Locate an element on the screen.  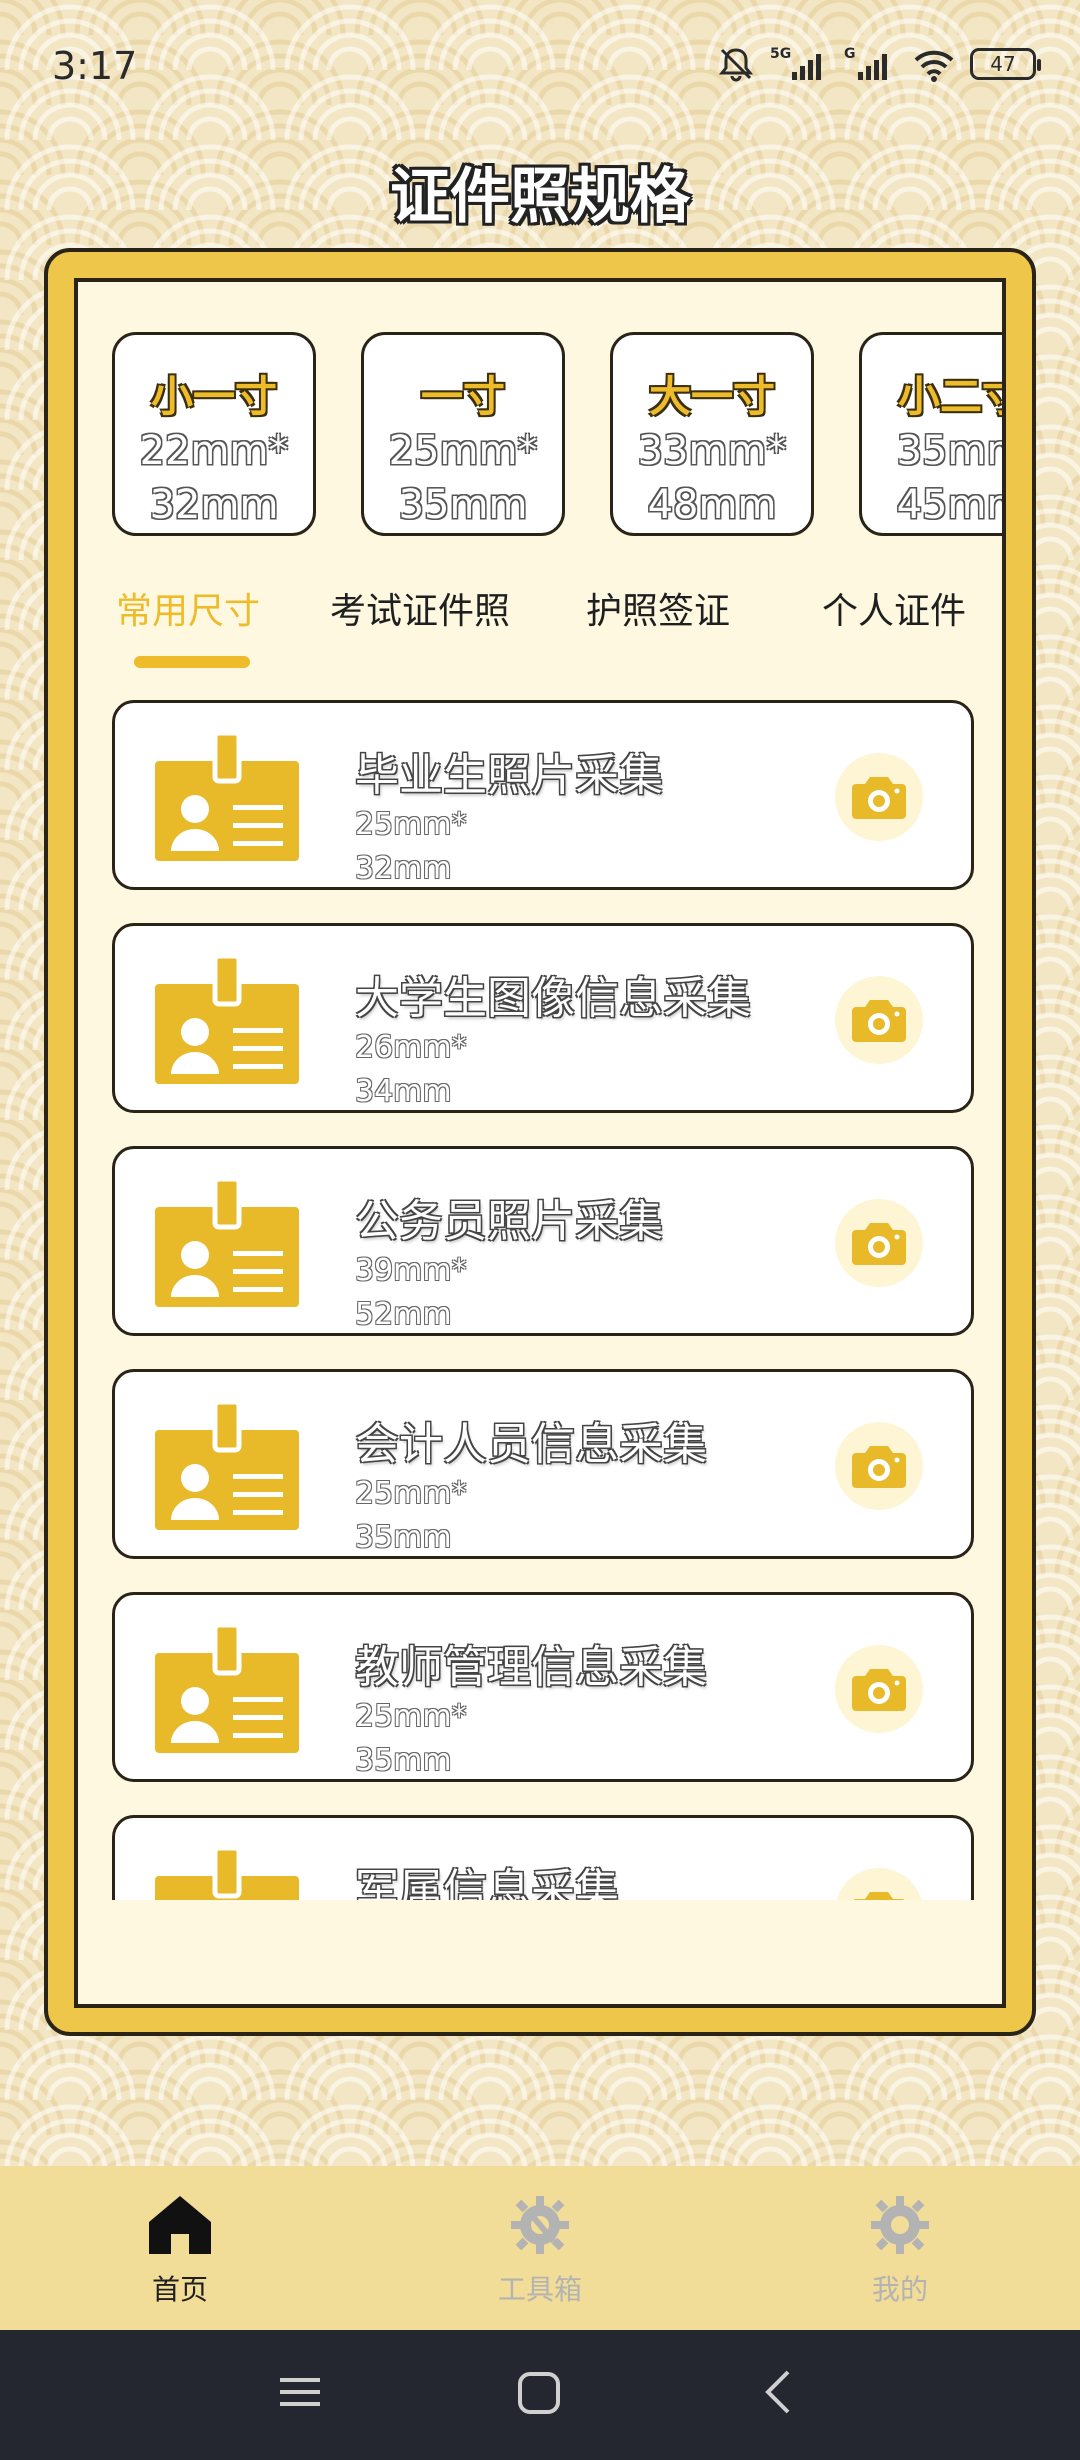
tab-passport-visa: 护照签证 is located at coordinates (658, 608).